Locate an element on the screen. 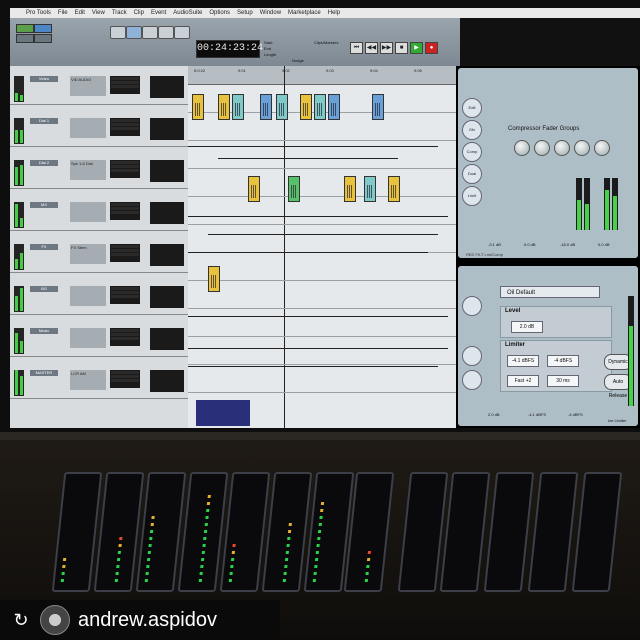 The image size is (640, 640). level-field: 2.0 dB is located at coordinates (527, 327).